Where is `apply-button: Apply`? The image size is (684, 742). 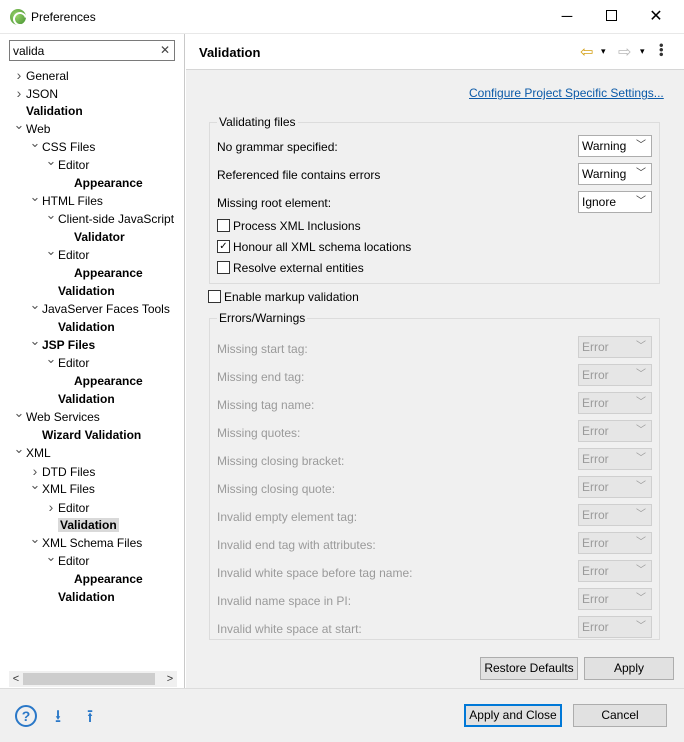 apply-button: Apply is located at coordinates (629, 668).